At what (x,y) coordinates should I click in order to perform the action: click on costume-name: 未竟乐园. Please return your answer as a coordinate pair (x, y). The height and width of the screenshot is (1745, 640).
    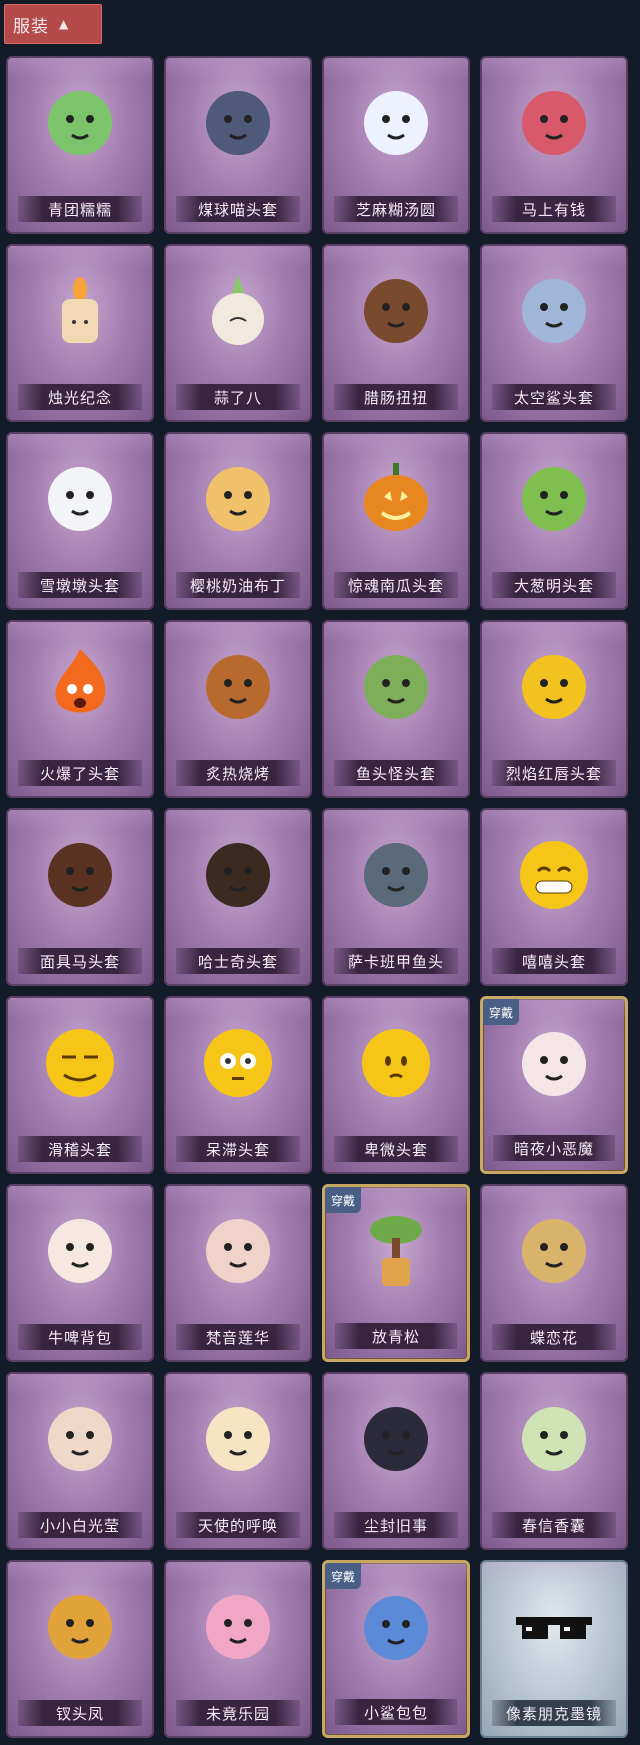
    Looking at the image, I should click on (238, 1713).